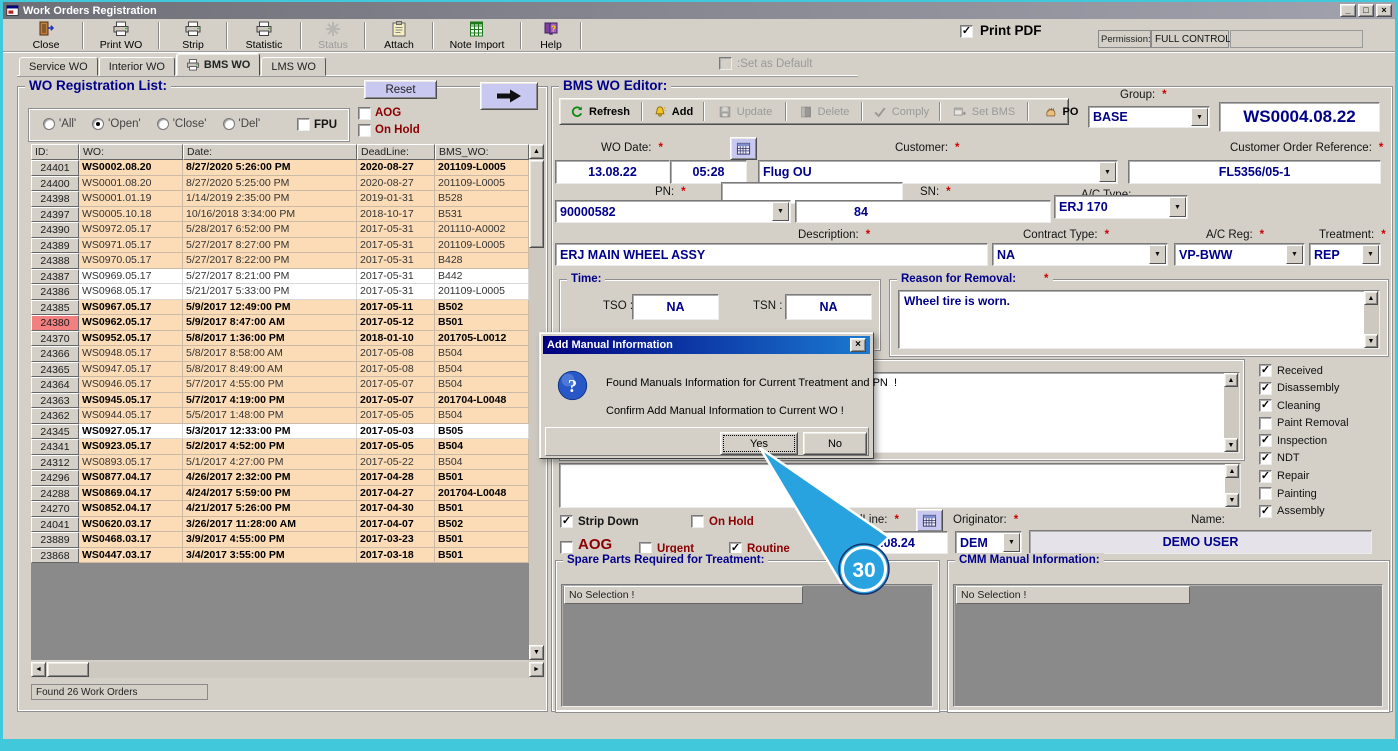 Image resolution: width=1398 pixels, height=751 pixels. What do you see at coordinates (482, 152) in the screenshot?
I see `col-header-bms-wo: BMS_WO:` at bounding box center [482, 152].